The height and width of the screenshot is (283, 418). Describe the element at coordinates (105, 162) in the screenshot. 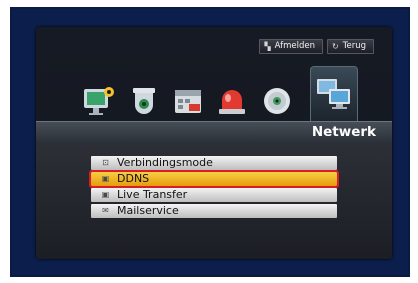

I see `connection-icon: ⊡` at that location.